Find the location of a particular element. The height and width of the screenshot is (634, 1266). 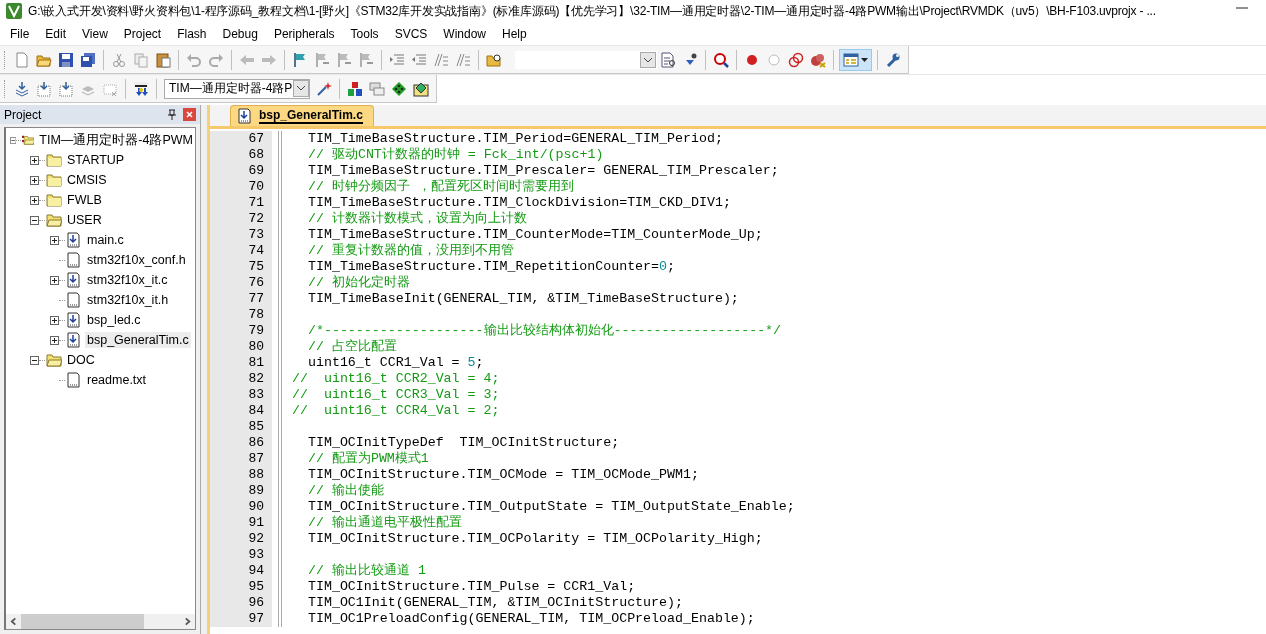

clipboard-icon is located at coordinates (163, 59).